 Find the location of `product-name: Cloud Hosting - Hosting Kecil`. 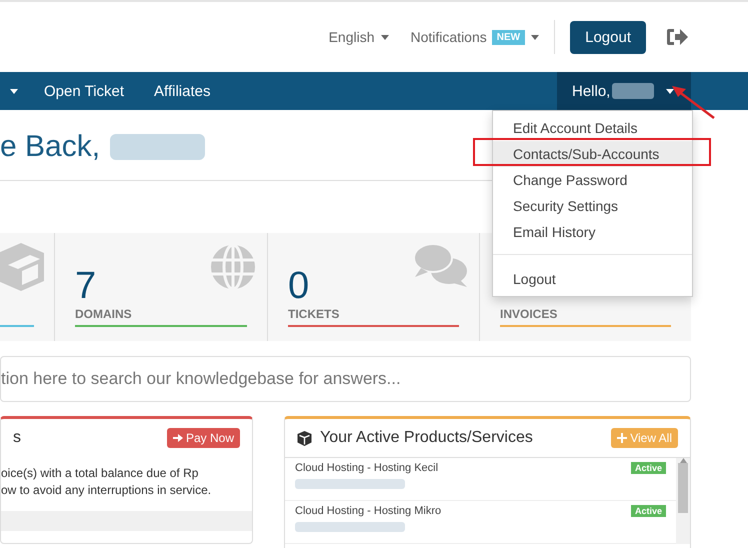

product-name: Cloud Hosting - Hosting Kecil is located at coordinates (366, 468).